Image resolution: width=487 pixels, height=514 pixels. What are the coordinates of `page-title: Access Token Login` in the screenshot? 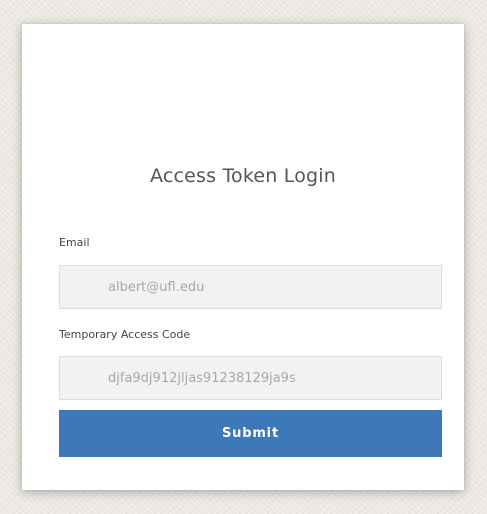 It's located at (243, 176).